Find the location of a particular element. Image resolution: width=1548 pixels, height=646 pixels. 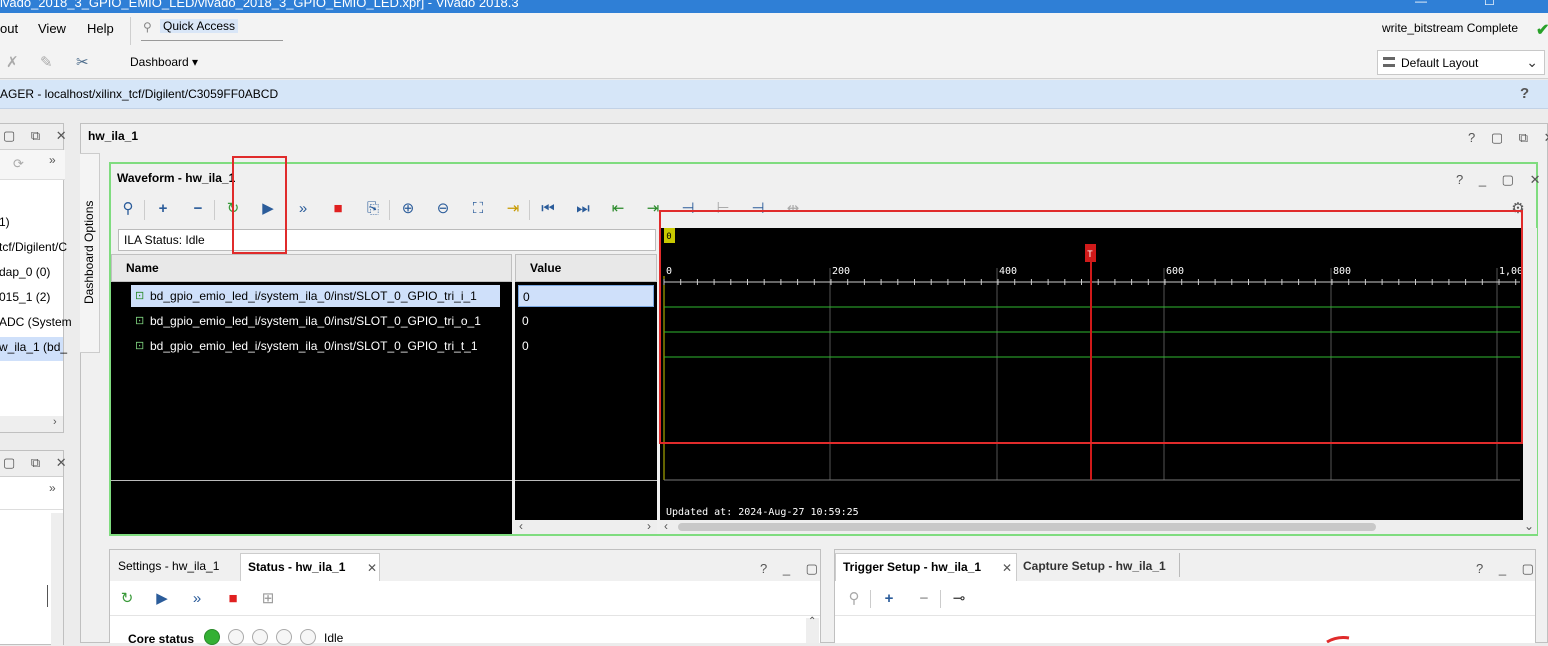

status-vertical-scrollbar: ⌃ is located at coordinates (812, 629).